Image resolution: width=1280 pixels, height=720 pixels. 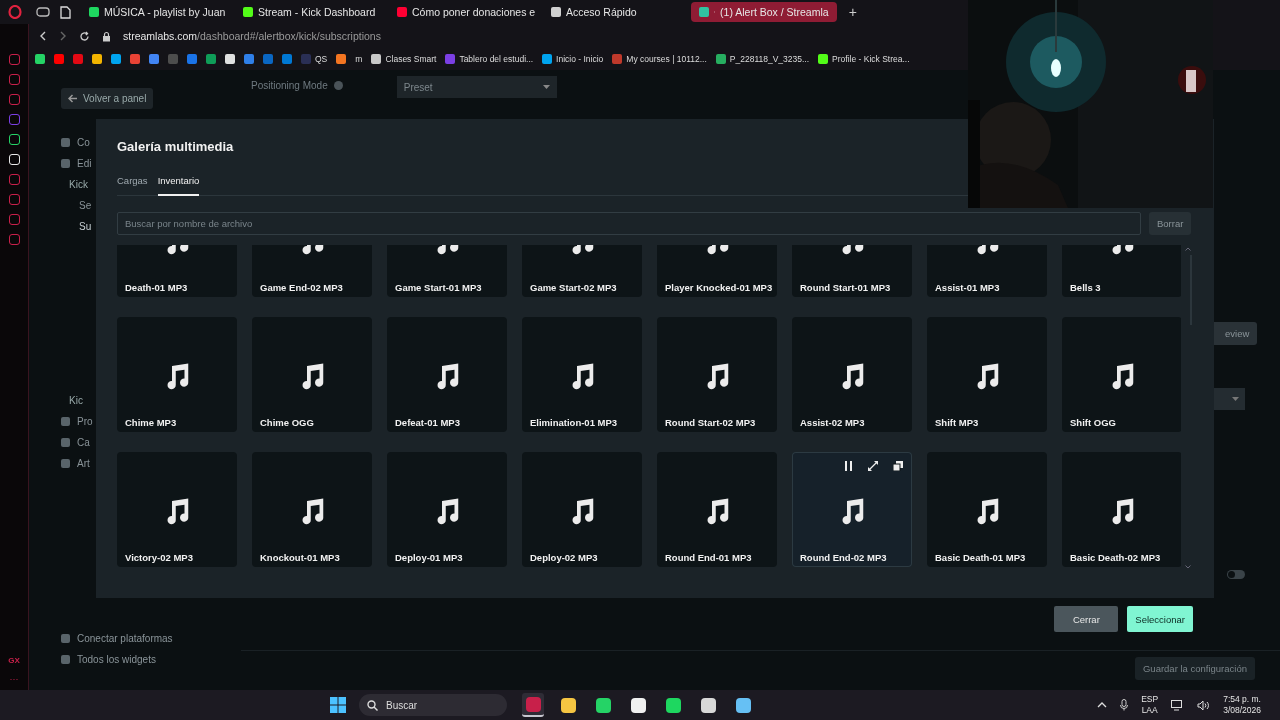 What do you see at coordinates (573, 287) in the screenshot?
I see `file-name: Game Start-02 MP3` at bounding box center [573, 287].